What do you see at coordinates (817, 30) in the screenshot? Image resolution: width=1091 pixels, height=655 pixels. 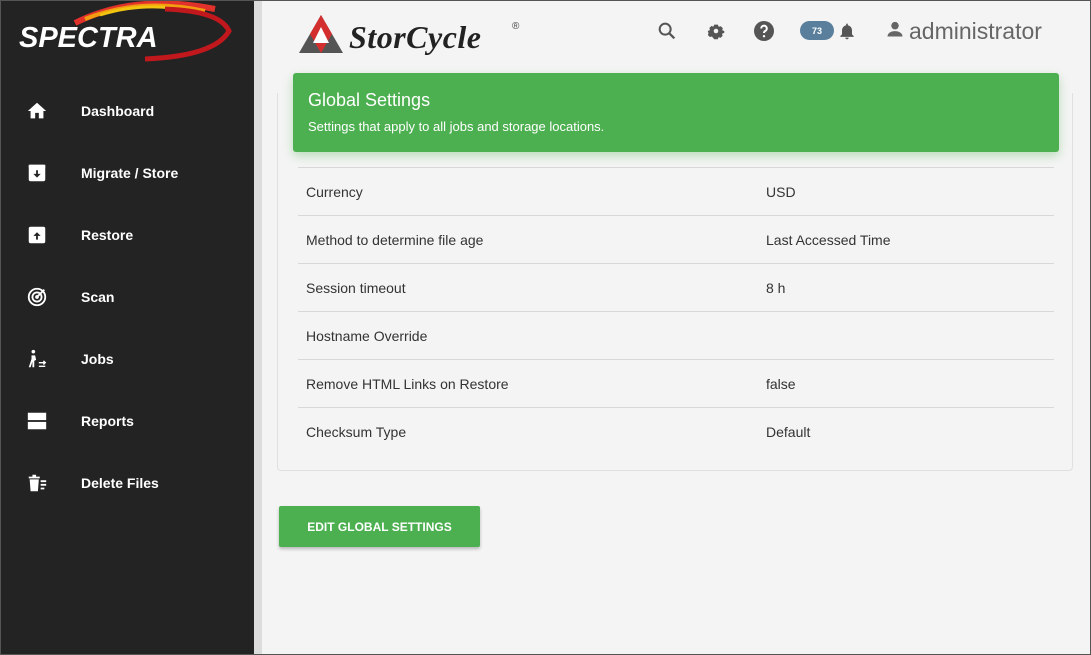 I see `notification-count-badge: 73` at bounding box center [817, 30].